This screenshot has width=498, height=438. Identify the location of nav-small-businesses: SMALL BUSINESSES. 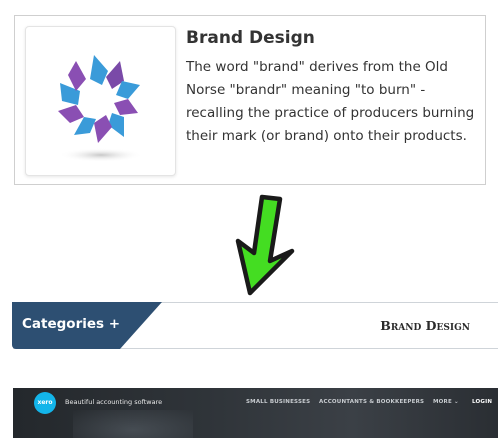
(278, 402).